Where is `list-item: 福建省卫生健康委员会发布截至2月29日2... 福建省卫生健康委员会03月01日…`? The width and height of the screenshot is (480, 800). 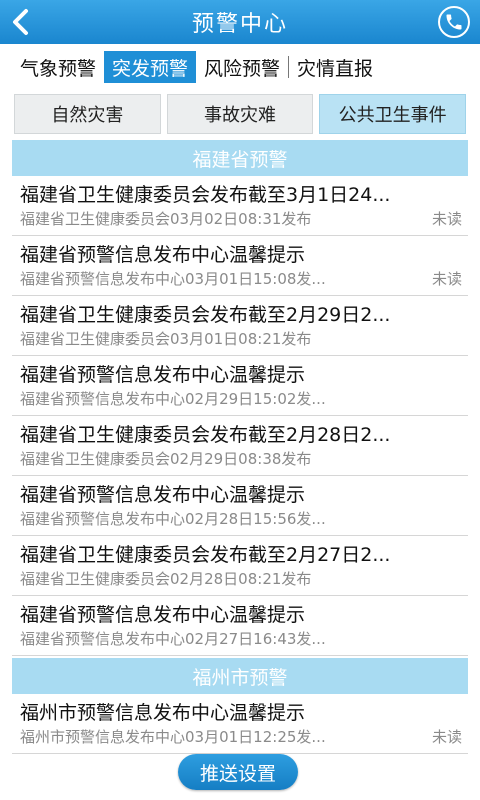 list-item: 福建省卫生健康委员会发布截至2月29日2... 福建省卫生健康委员会03月01日… is located at coordinates (240, 326).